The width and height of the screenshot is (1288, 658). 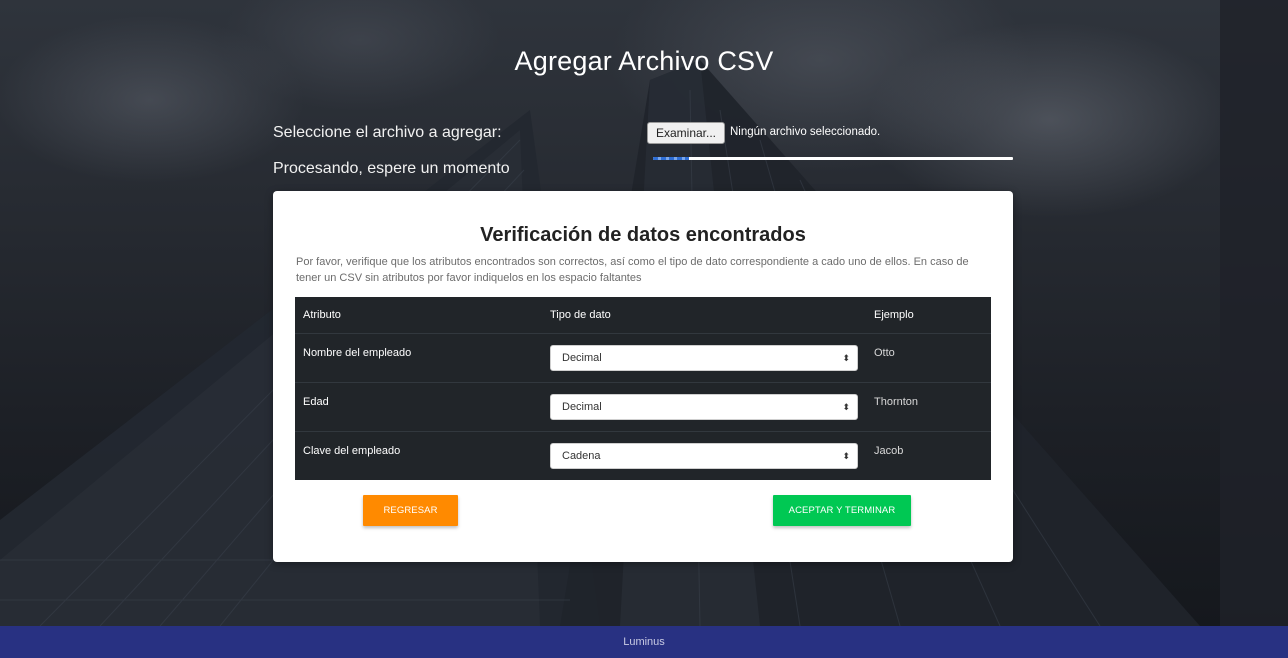 I want to click on table-row: Edad Decimal ⬍ Thornton, so click(x=643, y=407).